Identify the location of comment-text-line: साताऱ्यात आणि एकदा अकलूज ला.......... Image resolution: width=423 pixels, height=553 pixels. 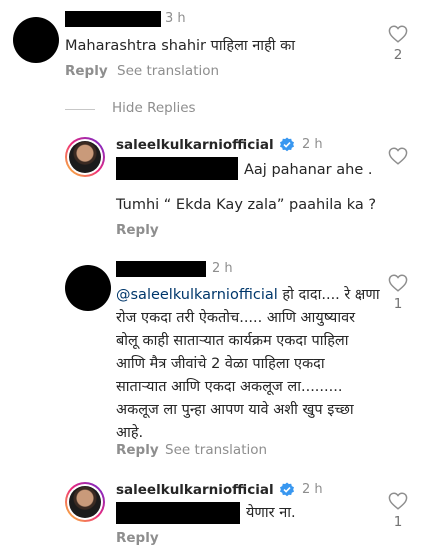
(229, 387).